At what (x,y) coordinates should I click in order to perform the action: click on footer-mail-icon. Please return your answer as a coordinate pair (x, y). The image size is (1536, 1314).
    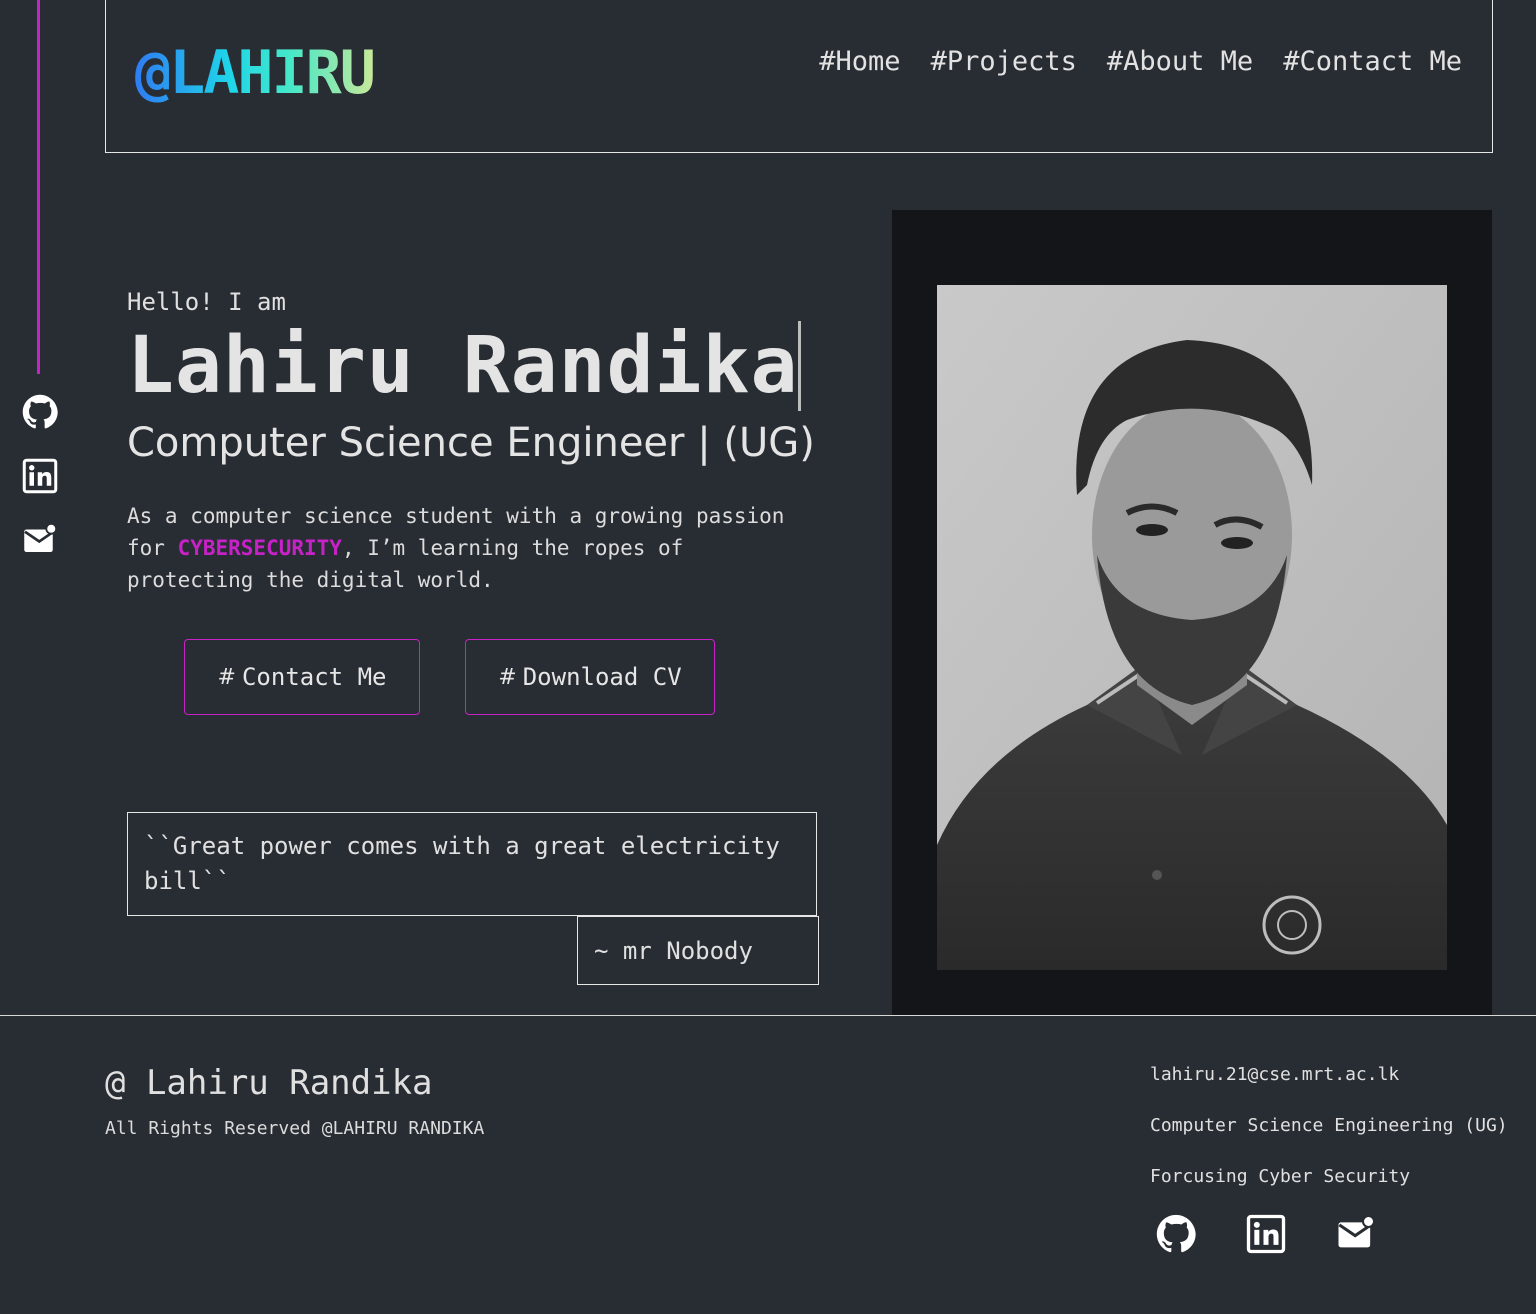
    Looking at the image, I should click on (1356, 1234).